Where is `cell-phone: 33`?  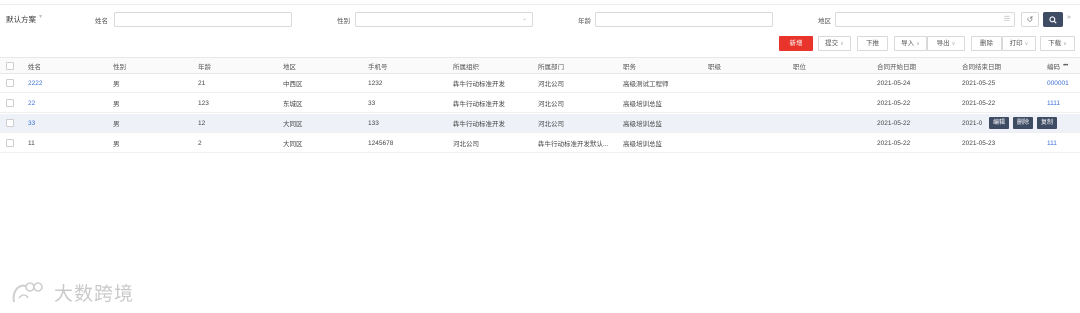 cell-phone: 33 is located at coordinates (372, 103).